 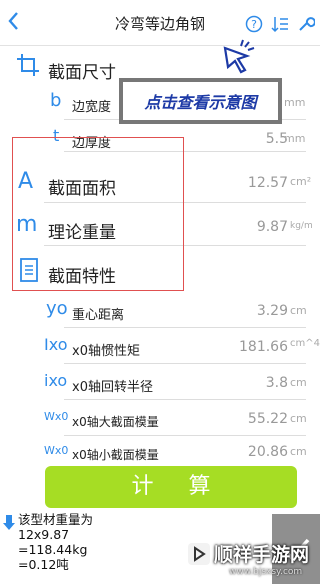 What do you see at coordinates (276, 383) in the screenshot?
I see `prop-value: 3.8` at bounding box center [276, 383].